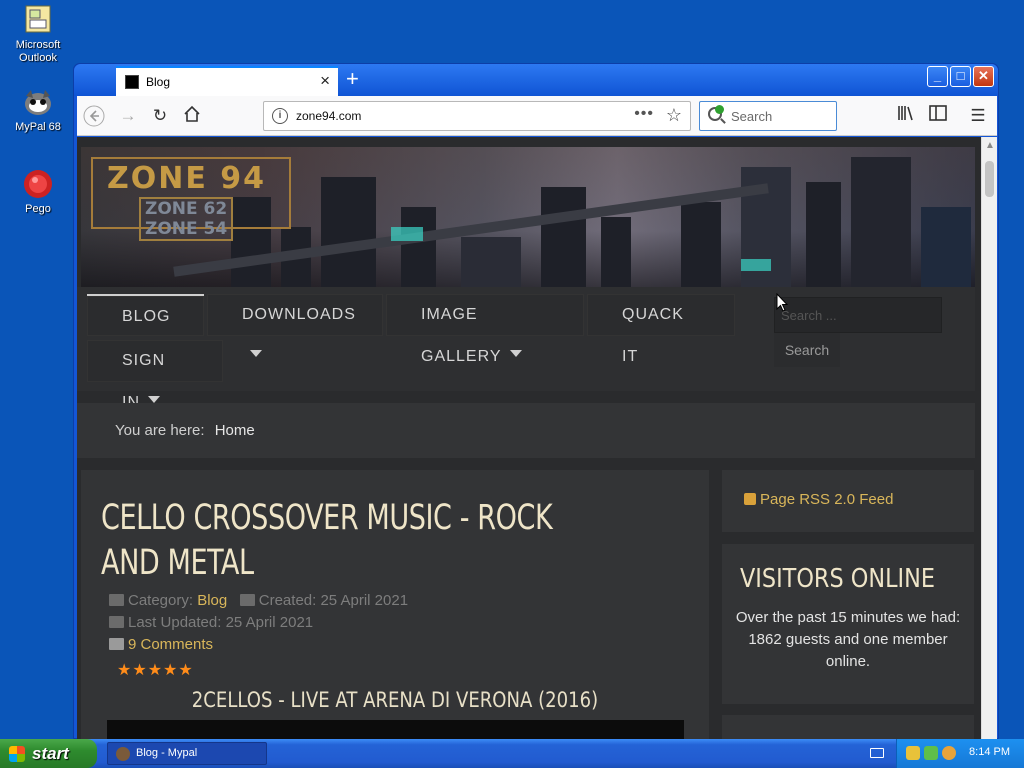 This screenshot has width=1024, height=768. What do you see at coordinates (978, 116) in the screenshot?
I see `hamburger-menu-icon: ☰` at bounding box center [978, 116].